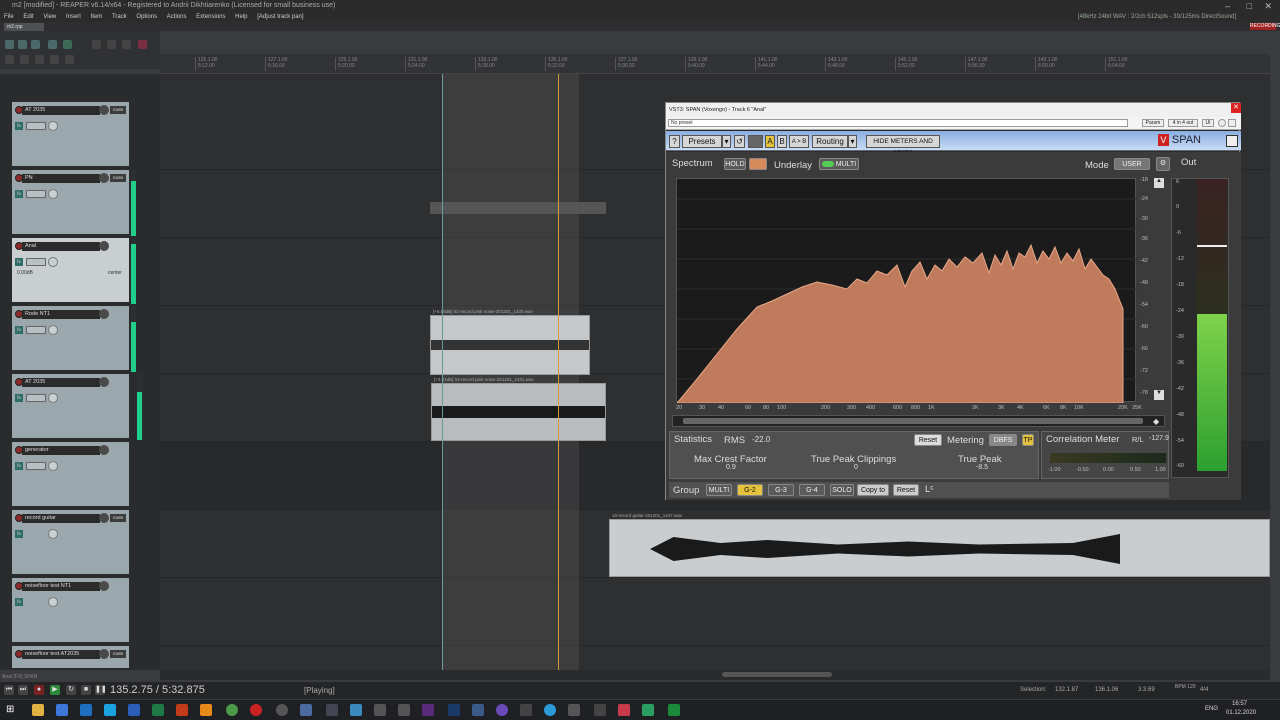 Image resolution: width=1280 pixels, height=720 pixels. Describe the element at coordinates (39, 59) in the screenshot. I see `master-icon` at that location.